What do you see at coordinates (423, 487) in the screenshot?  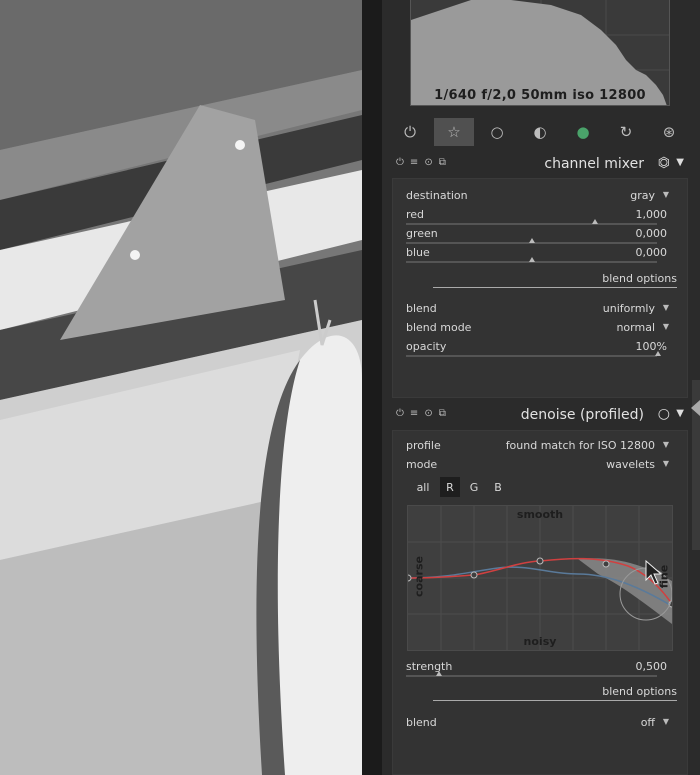 I see `tab-all: all` at bounding box center [423, 487].